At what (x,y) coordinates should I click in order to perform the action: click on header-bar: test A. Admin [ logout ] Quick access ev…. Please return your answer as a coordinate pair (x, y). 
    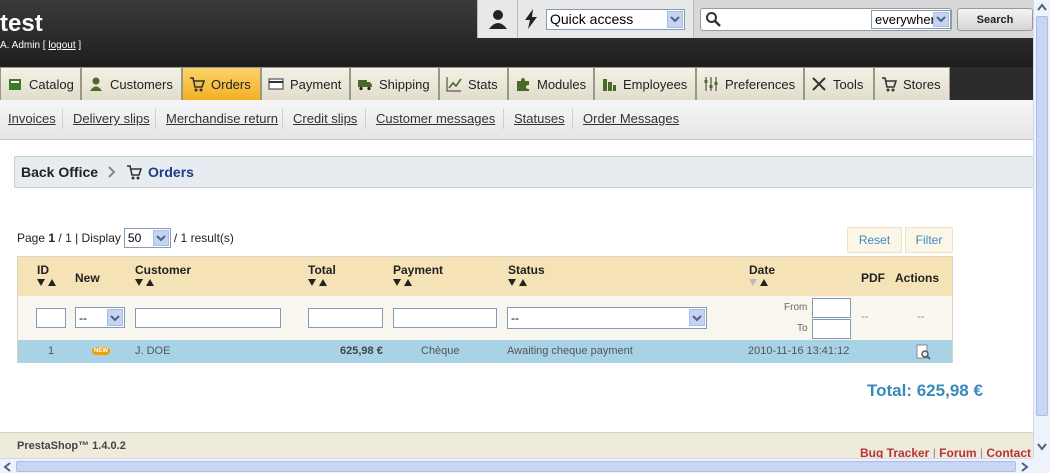
    Looking at the image, I should click on (516, 33).